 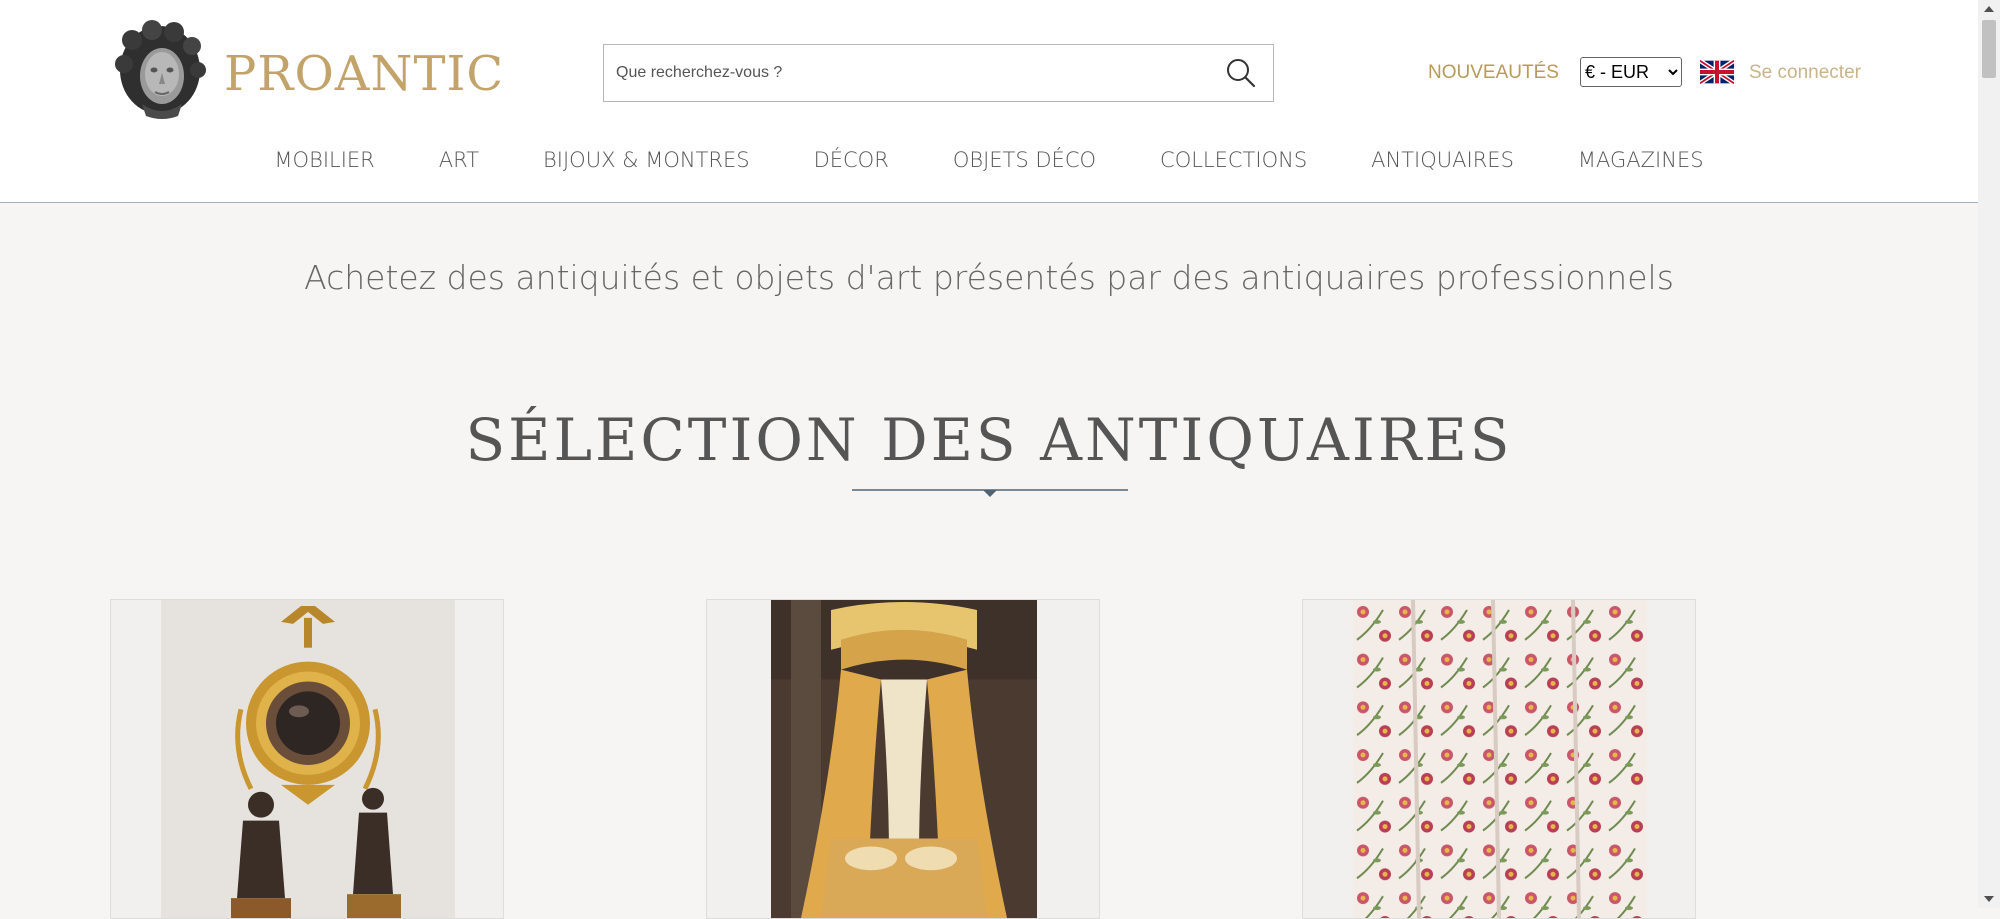 What do you see at coordinates (459, 160) in the screenshot?
I see `nav-item-art: ART` at bounding box center [459, 160].